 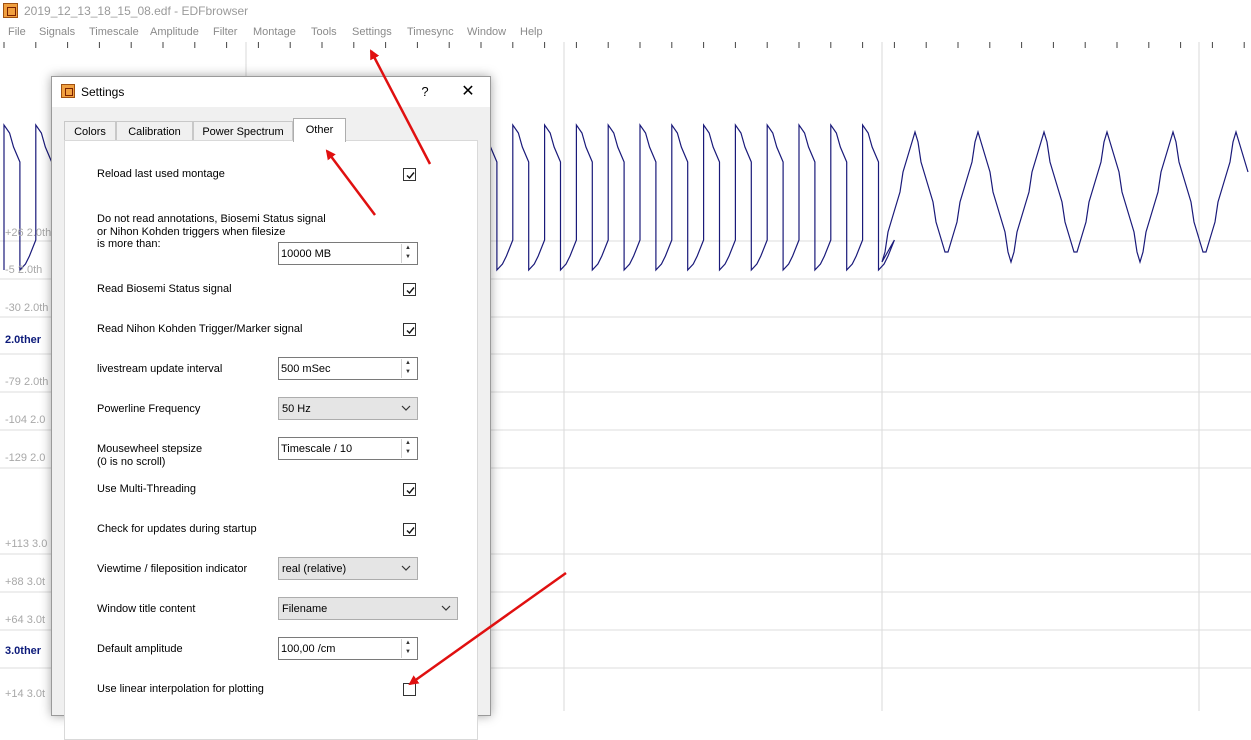 I want to click on updates-checkbox, so click(x=409, y=529).